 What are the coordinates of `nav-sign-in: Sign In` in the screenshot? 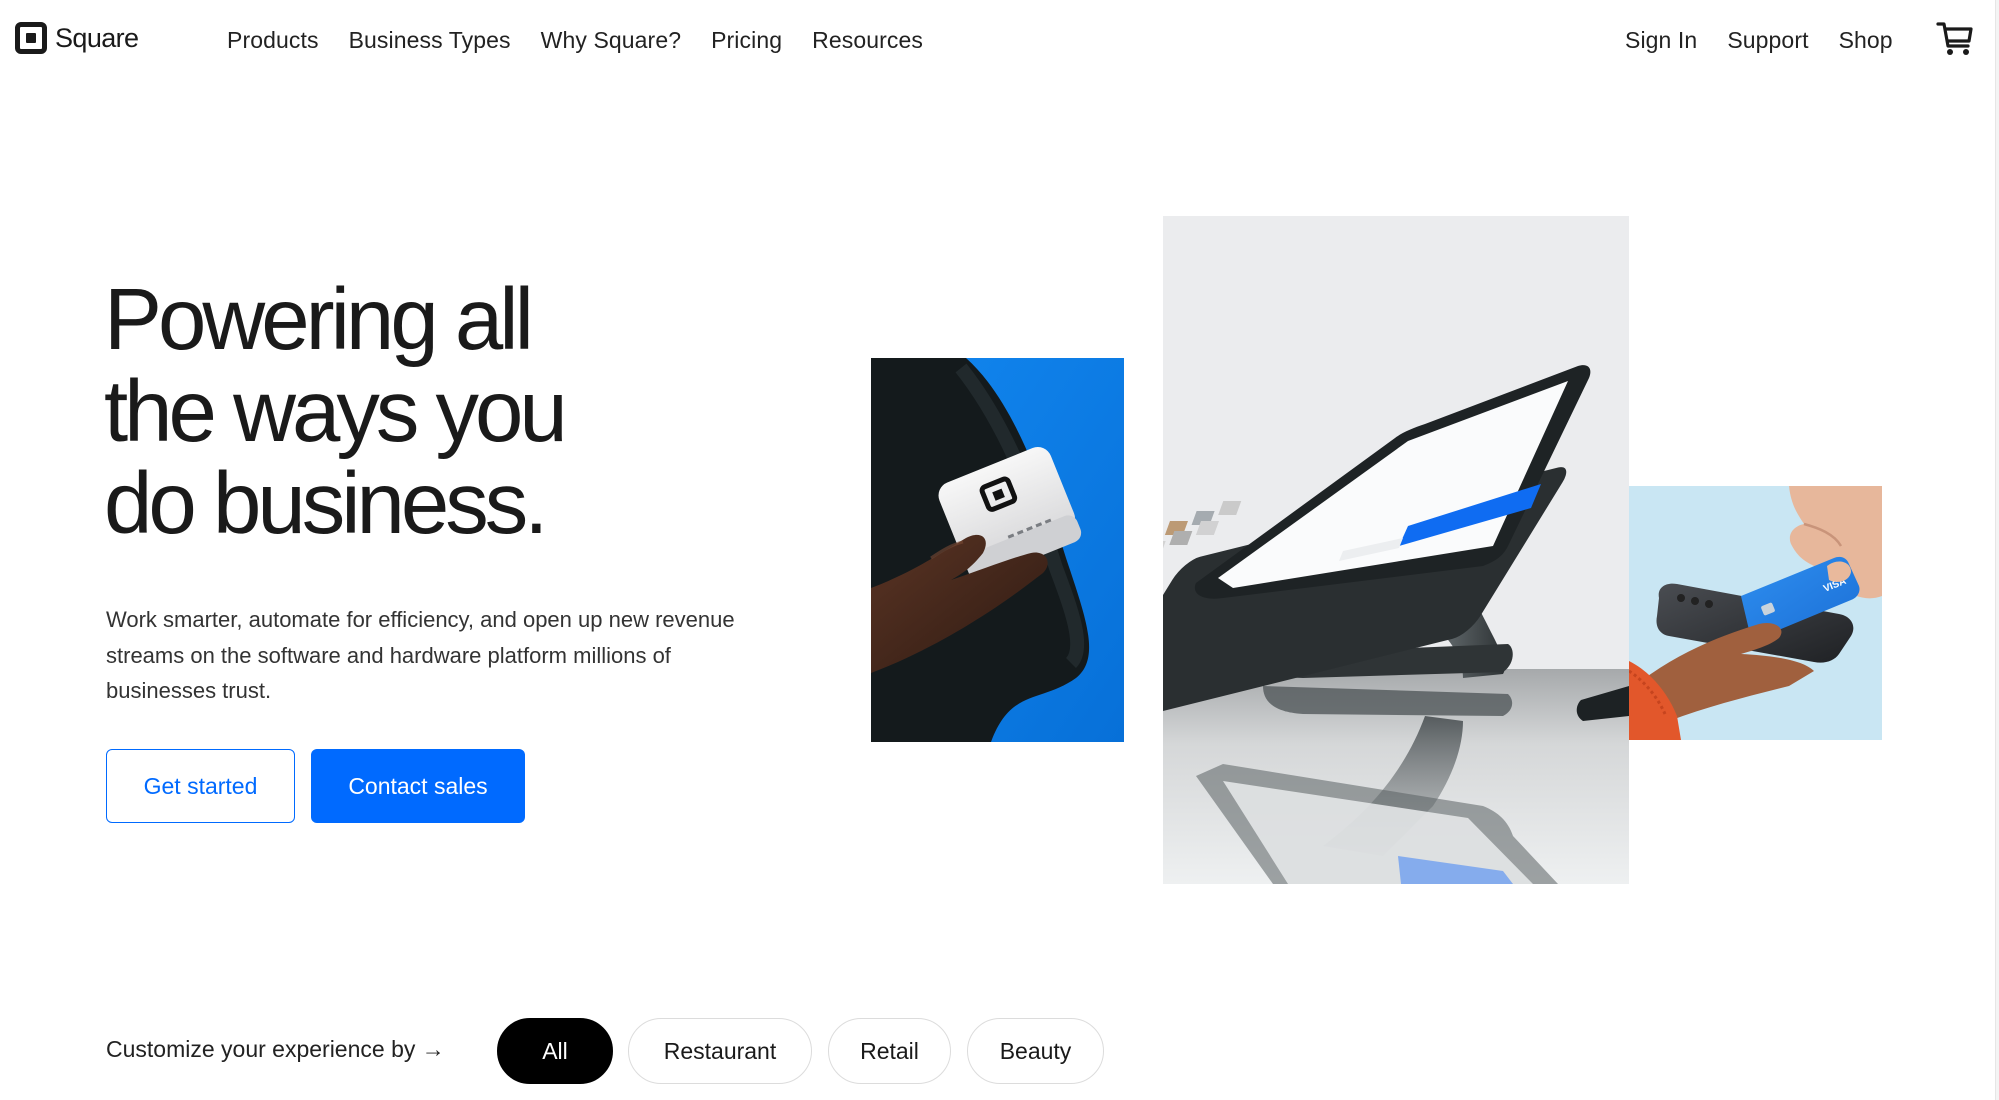 It's located at (1661, 40).